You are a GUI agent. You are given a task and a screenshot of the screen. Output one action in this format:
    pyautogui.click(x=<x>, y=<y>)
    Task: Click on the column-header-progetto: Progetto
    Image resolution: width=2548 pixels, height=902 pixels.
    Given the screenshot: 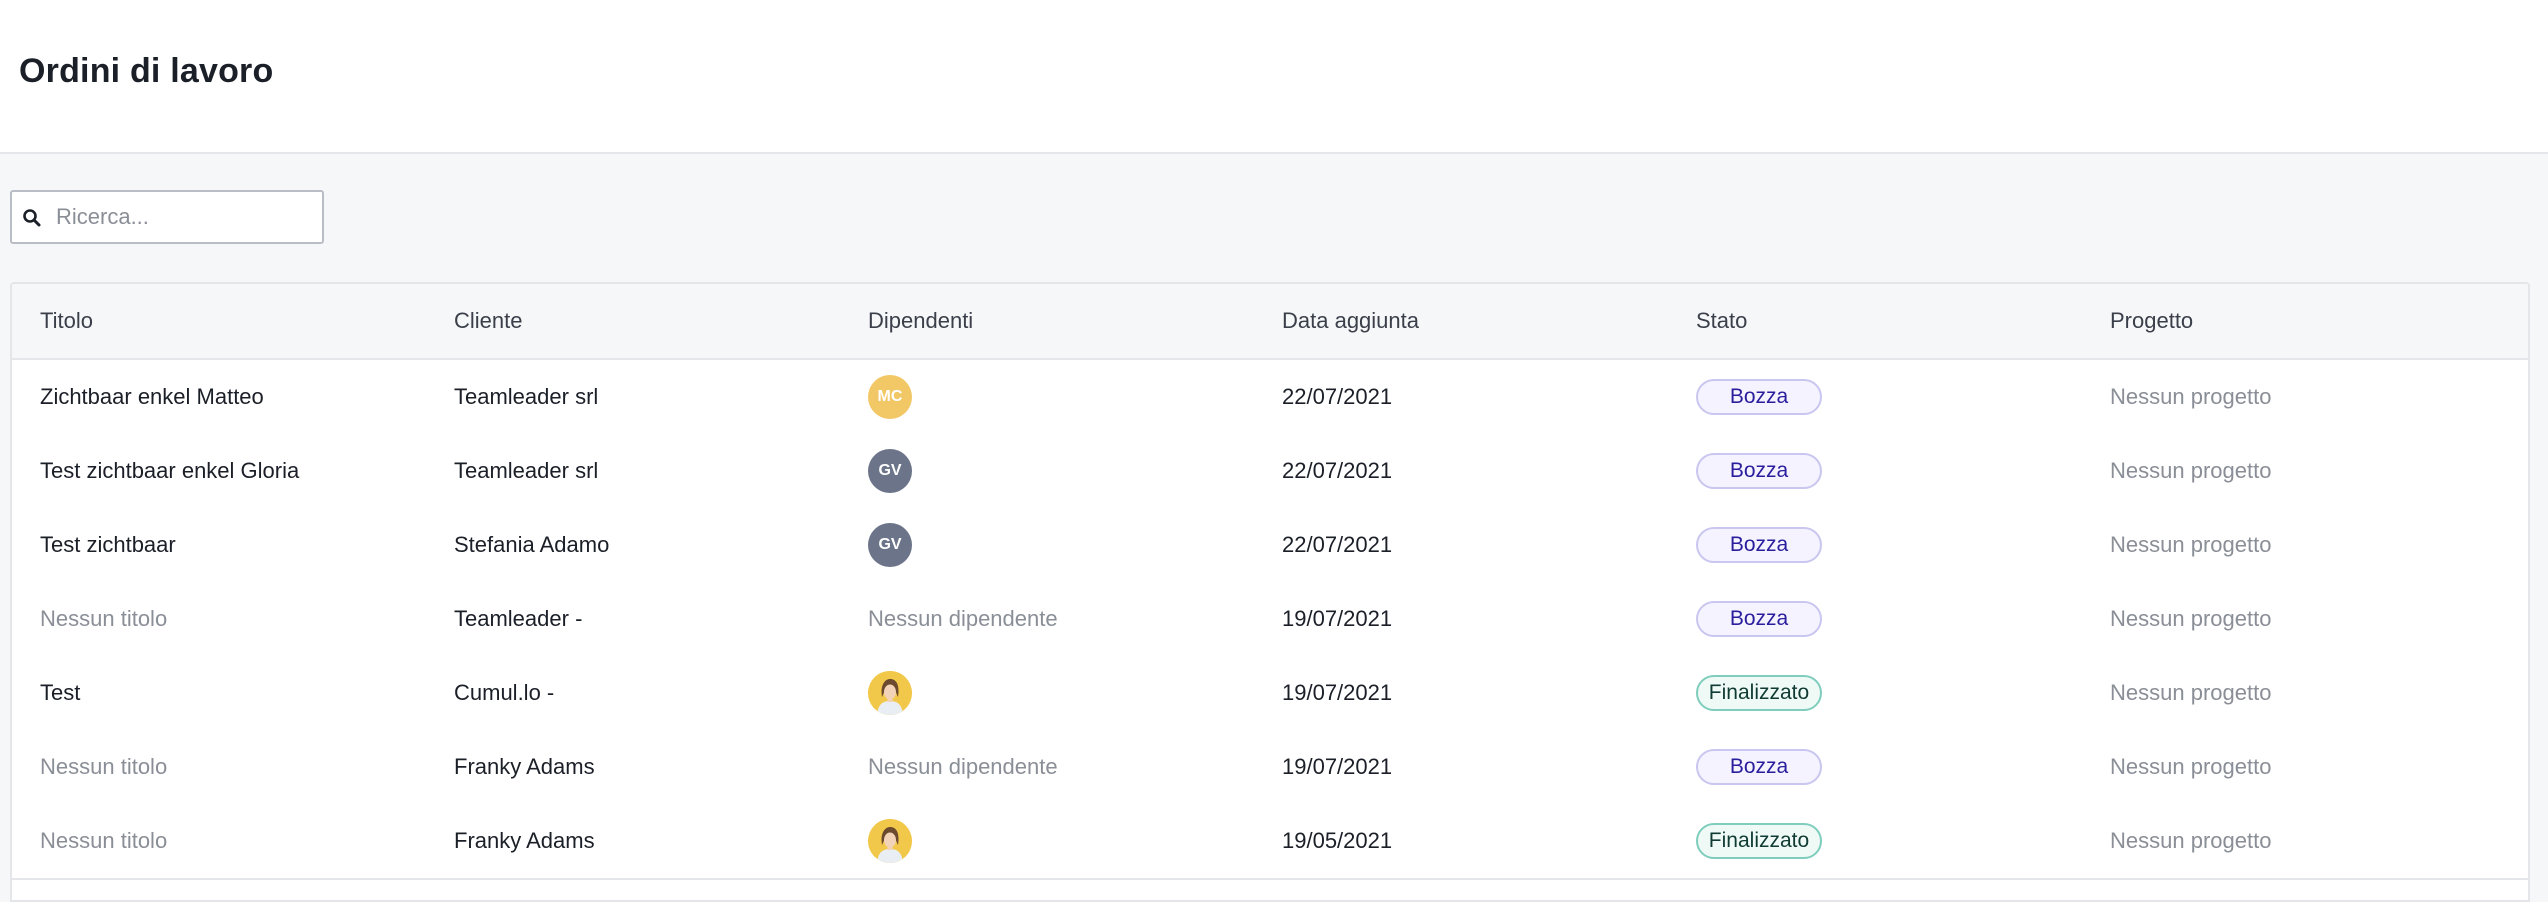 What is the action you would take?
    pyautogui.click(x=2151, y=321)
    